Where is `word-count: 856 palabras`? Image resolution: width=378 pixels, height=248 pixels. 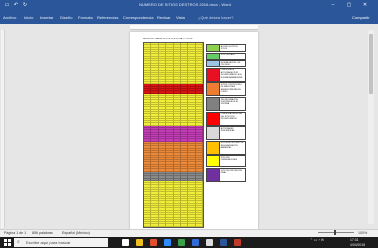 word-count: 856 palabras is located at coordinates (42, 233).